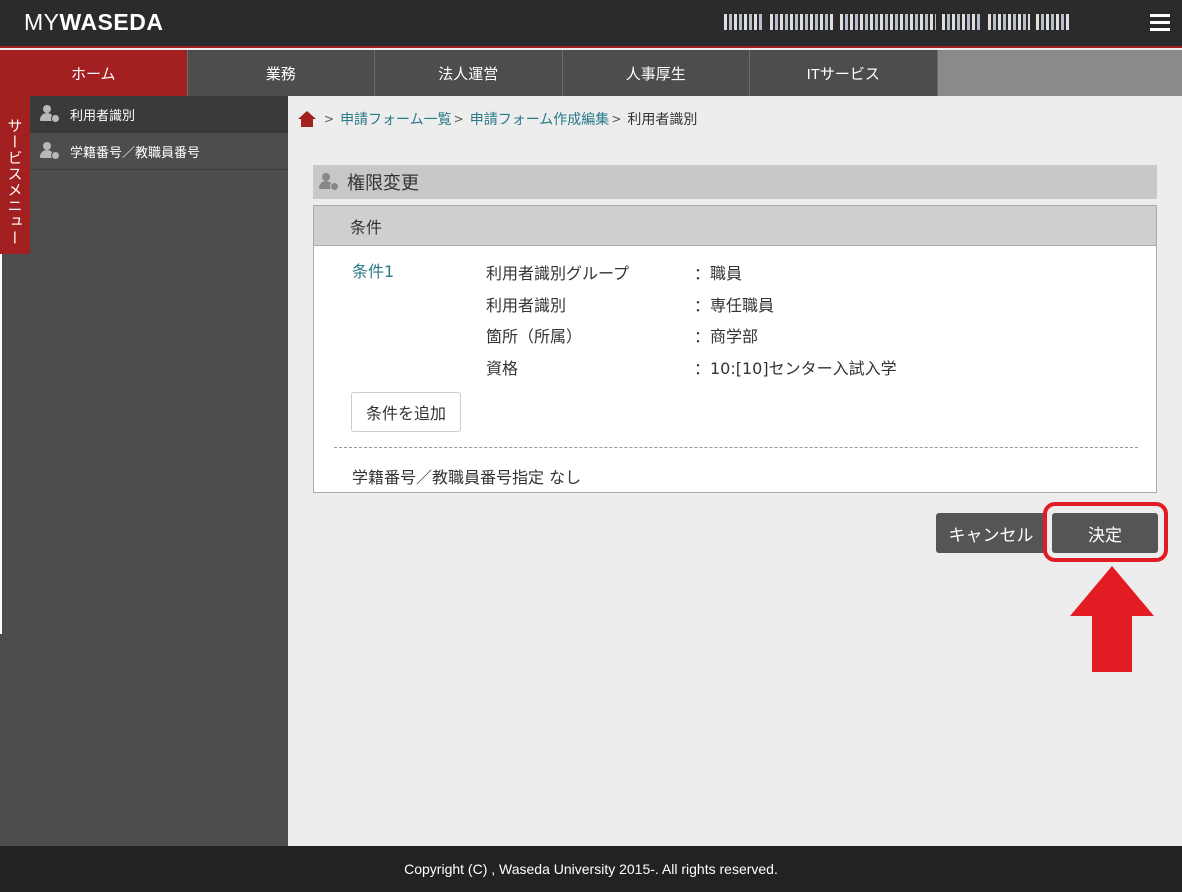 The width and height of the screenshot is (1182, 892). I want to click on panel-title: 権限変更, so click(735, 182).